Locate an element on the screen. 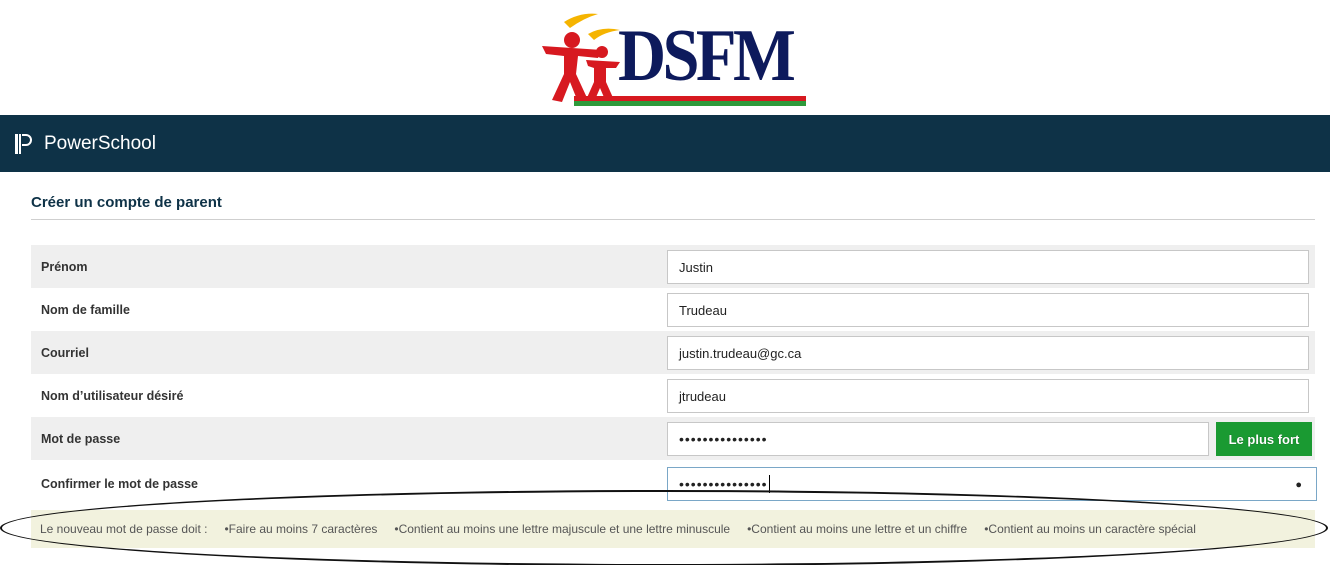  password-value: ••••••••••••••• is located at coordinates (723, 439).